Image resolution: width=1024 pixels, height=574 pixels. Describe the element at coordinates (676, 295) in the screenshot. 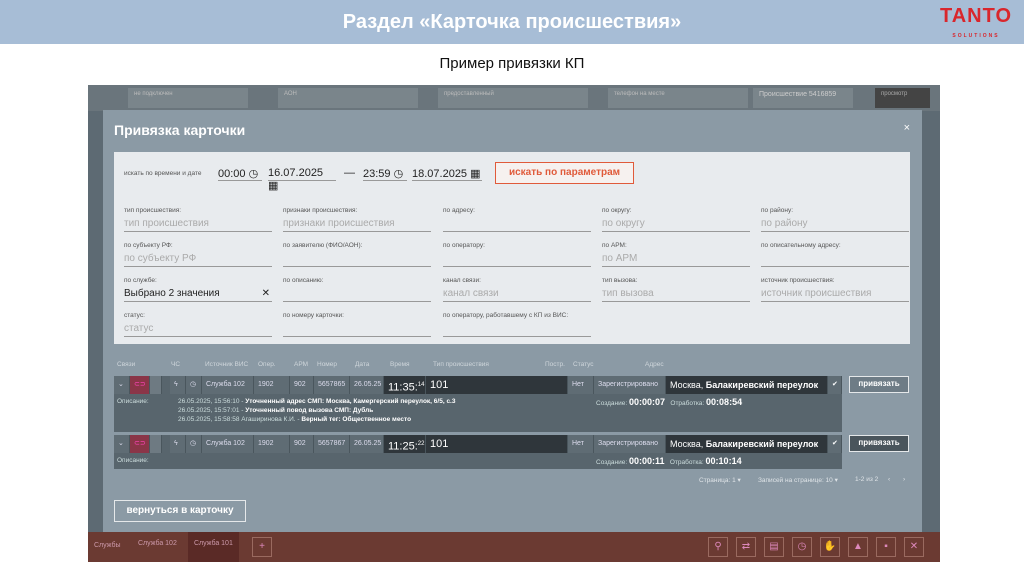

I see `filter-input: тип вызова` at that location.